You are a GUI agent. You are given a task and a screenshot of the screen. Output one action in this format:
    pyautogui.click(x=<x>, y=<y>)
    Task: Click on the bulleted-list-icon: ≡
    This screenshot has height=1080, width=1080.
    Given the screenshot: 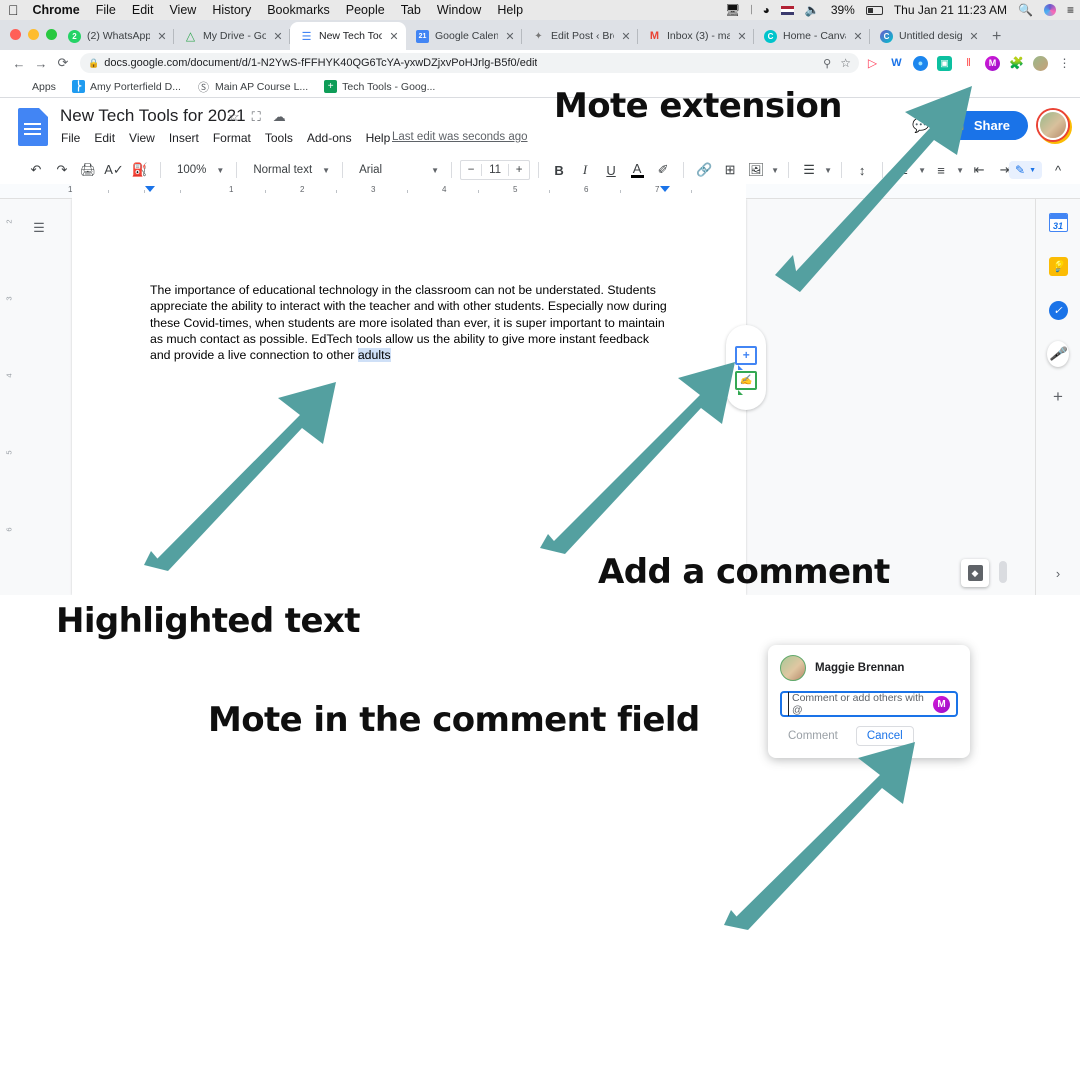 What is the action you would take?
    pyautogui.click(x=941, y=170)
    